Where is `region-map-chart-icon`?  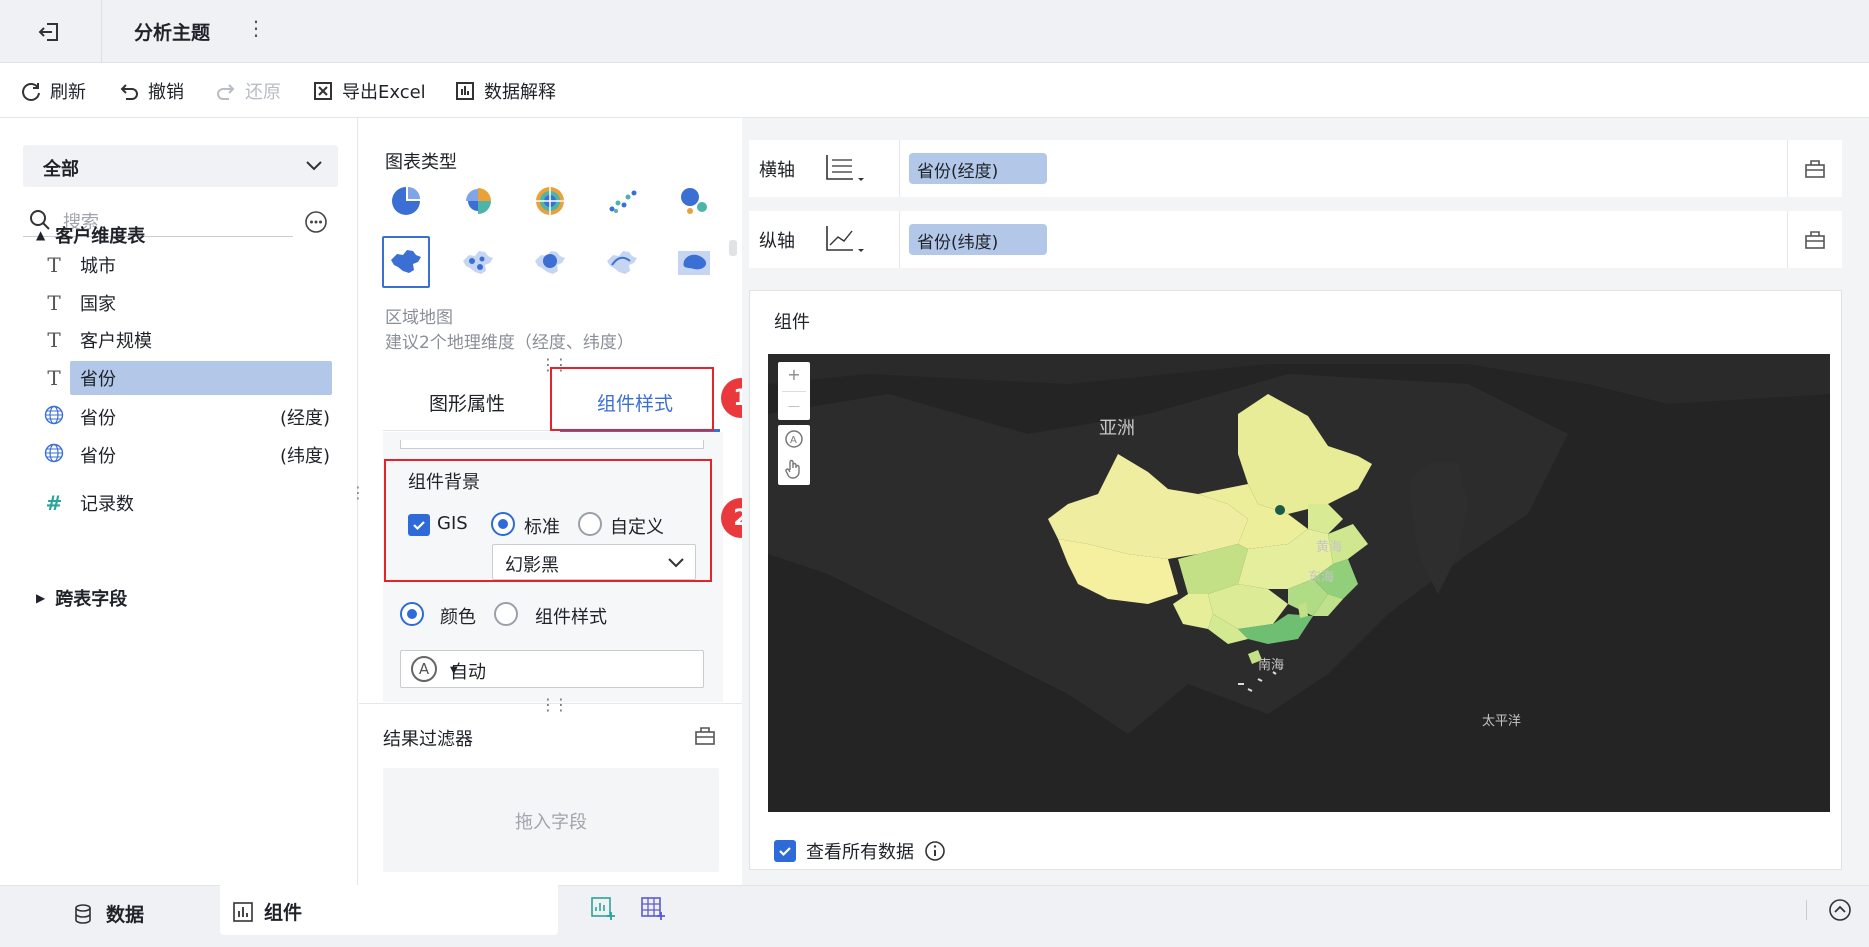
region-map-chart-icon is located at coordinates (406, 262).